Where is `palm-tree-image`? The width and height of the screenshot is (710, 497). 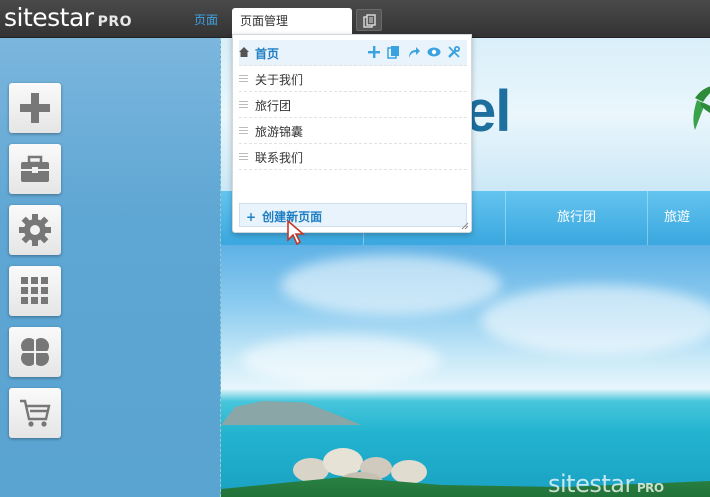
palm-tree-image is located at coordinates (701, 108).